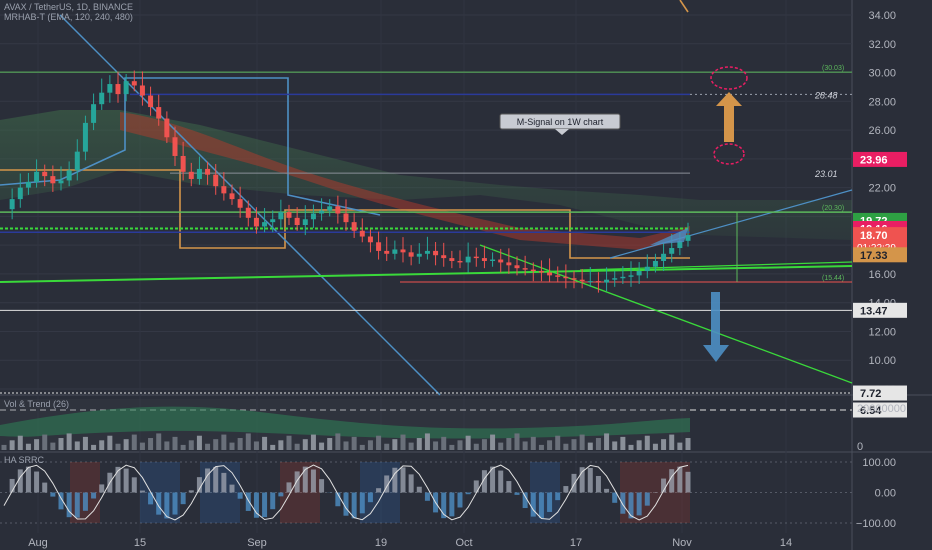  Describe the element at coordinates (140, 543) in the screenshot. I see `x-tick-label: 15` at that location.